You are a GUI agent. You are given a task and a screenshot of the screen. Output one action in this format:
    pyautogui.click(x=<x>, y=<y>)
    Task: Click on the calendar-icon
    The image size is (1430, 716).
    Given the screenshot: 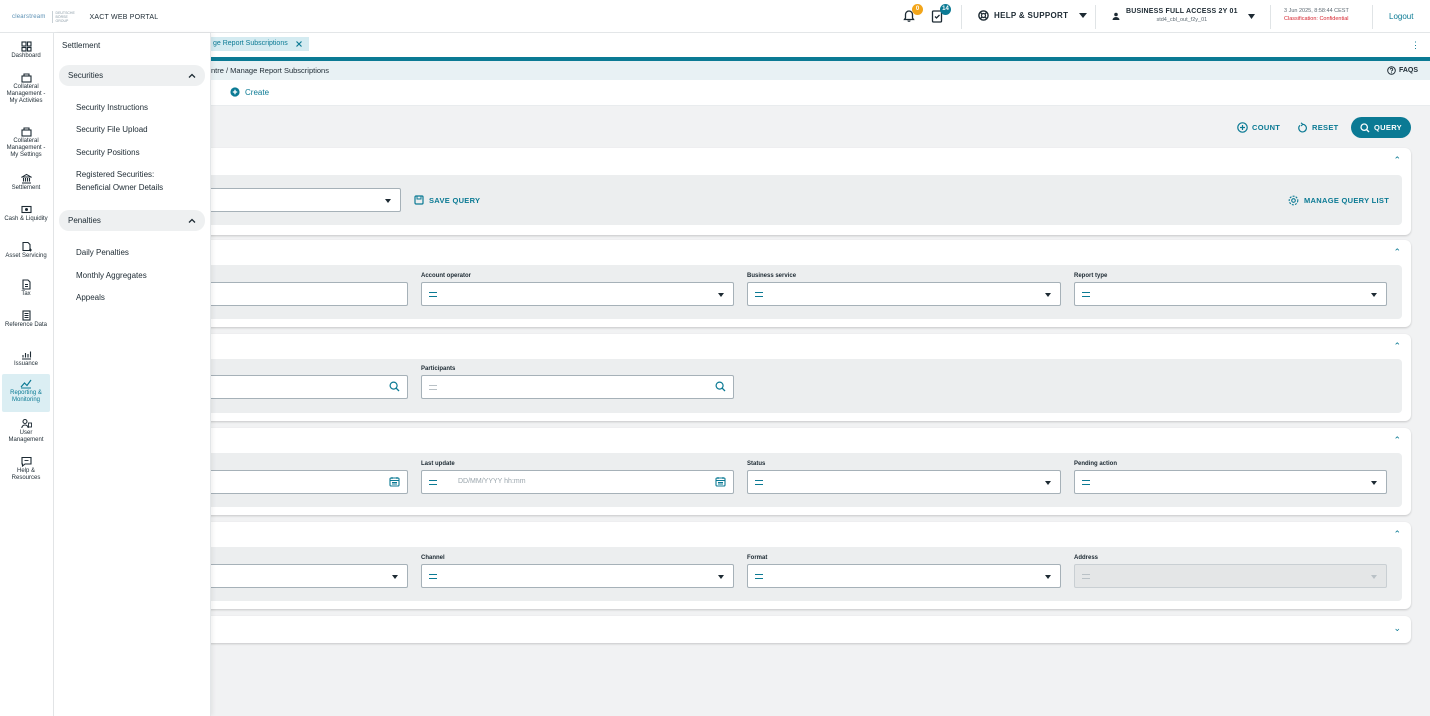 What is the action you would take?
    pyautogui.click(x=720, y=482)
    